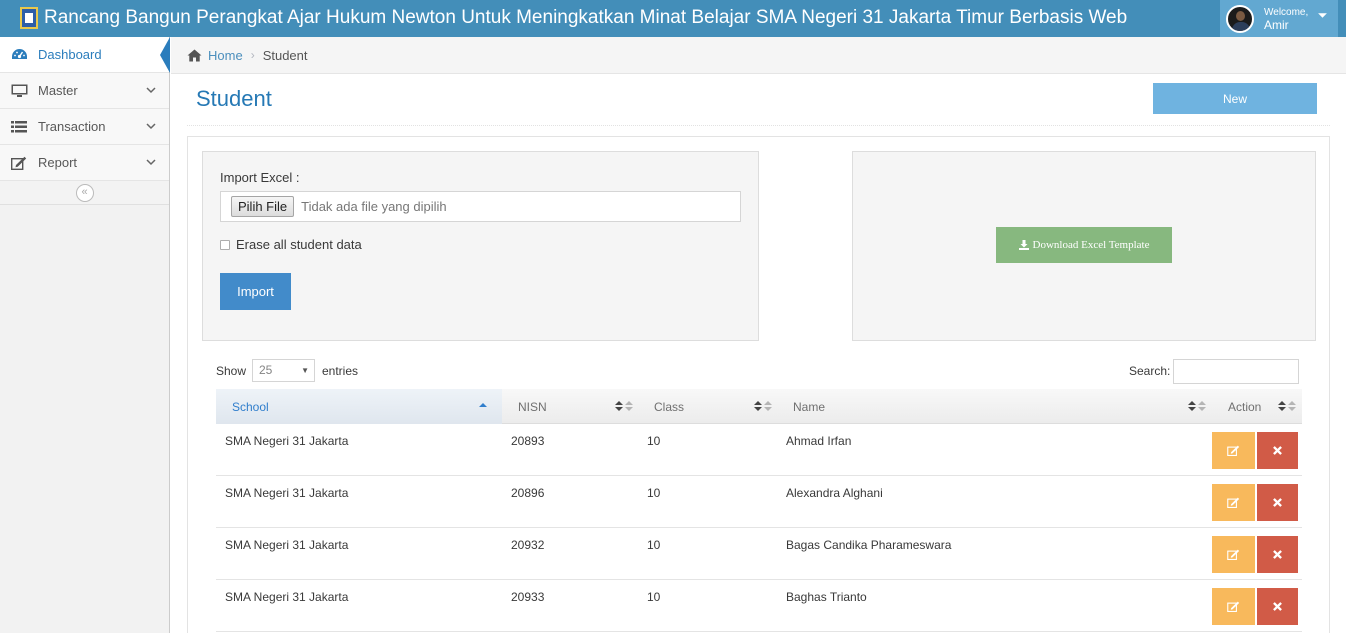 The height and width of the screenshot is (633, 1346). I want to click on school-logo-icon, so click(29, 18).